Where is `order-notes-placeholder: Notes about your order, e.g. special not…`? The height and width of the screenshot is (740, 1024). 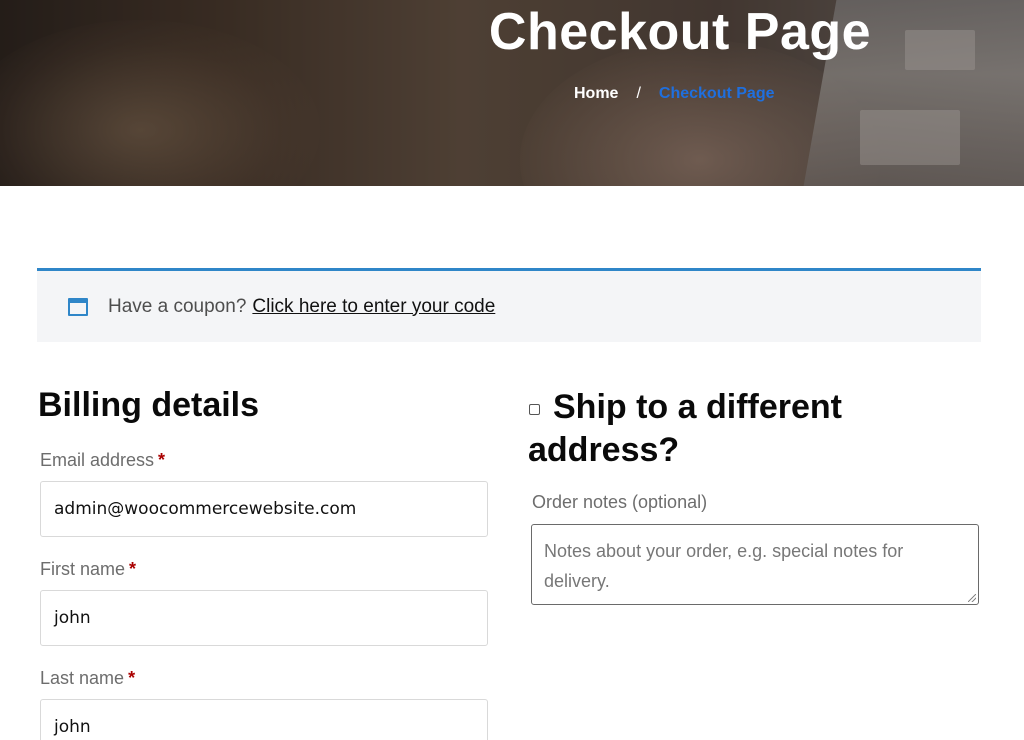
order-notes-placeholder: Notes about your order, e.g. special not… is located at coordinates (724, 566).